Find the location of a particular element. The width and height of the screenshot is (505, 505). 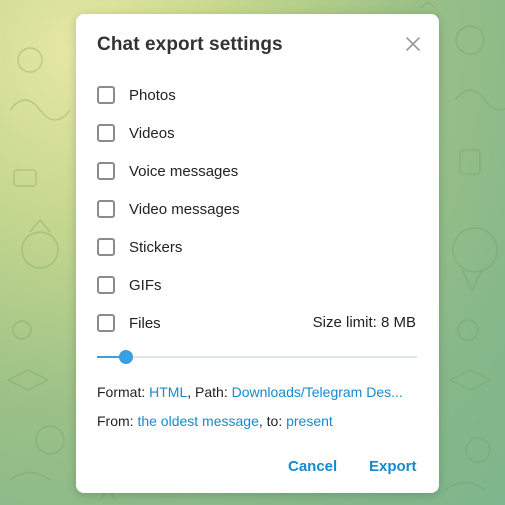

option-voice-messages: Voice messages is located at coordinates (167, 171).